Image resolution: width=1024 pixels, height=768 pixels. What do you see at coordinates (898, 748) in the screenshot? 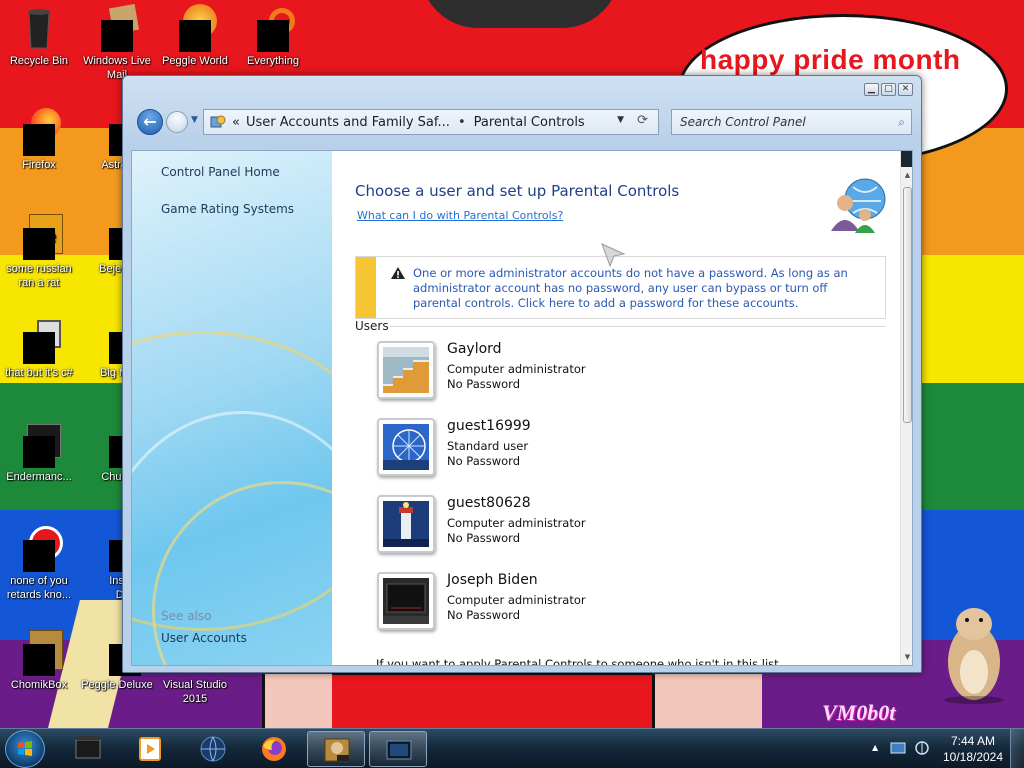
I see `action-center-icon` at bounding box center [898, 748].